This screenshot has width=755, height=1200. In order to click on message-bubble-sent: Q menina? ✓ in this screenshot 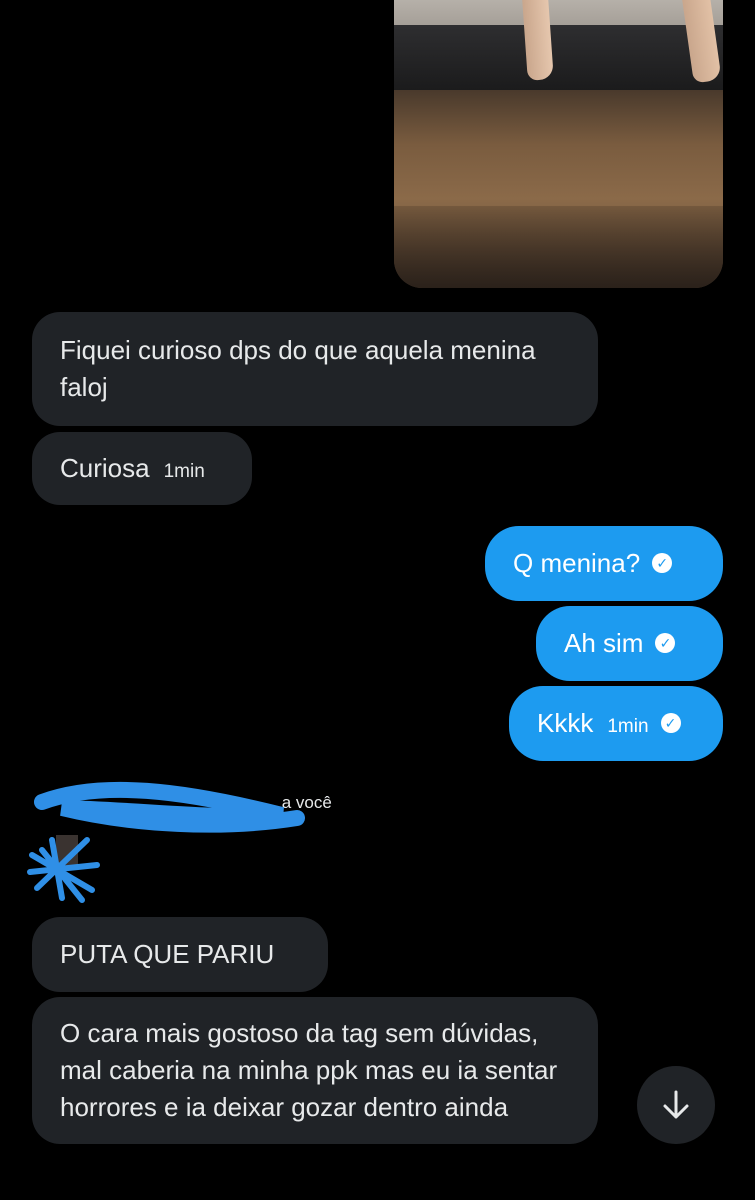, I will do `click(604, 563)`.